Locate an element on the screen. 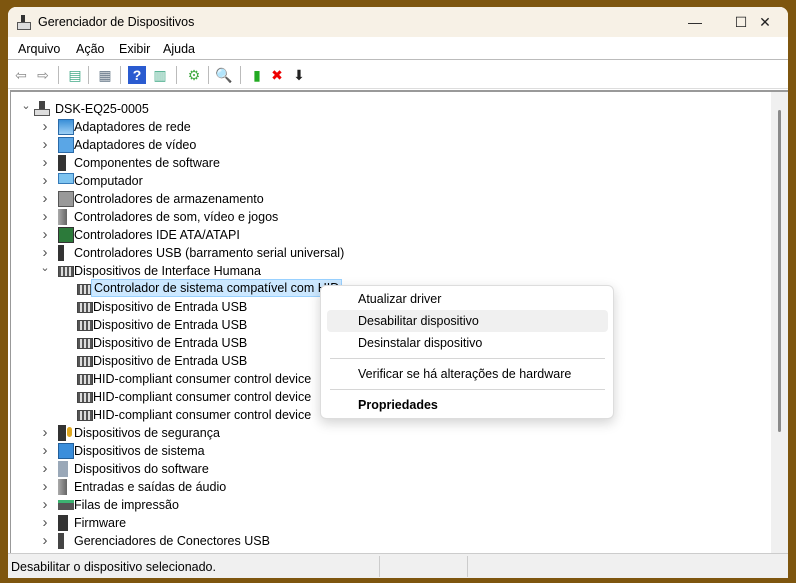 Image resolution: width=796 pixels, height=583 pixels. category-item: › Gerenciadores de Conectores USB is located at coordinates (391, 541).